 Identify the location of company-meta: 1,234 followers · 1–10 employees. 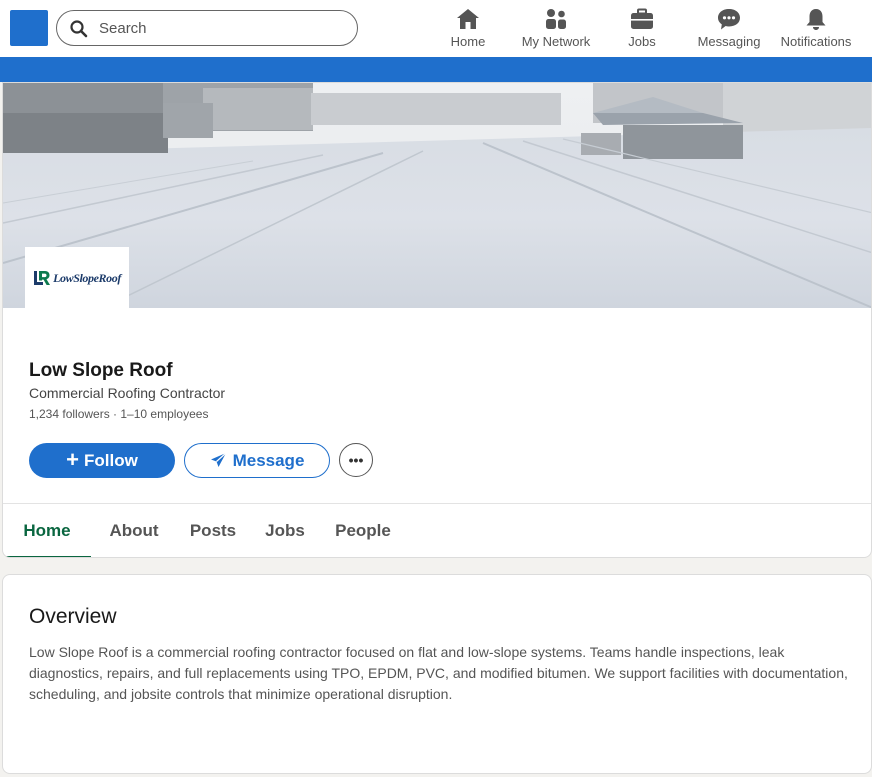
(119, 414).